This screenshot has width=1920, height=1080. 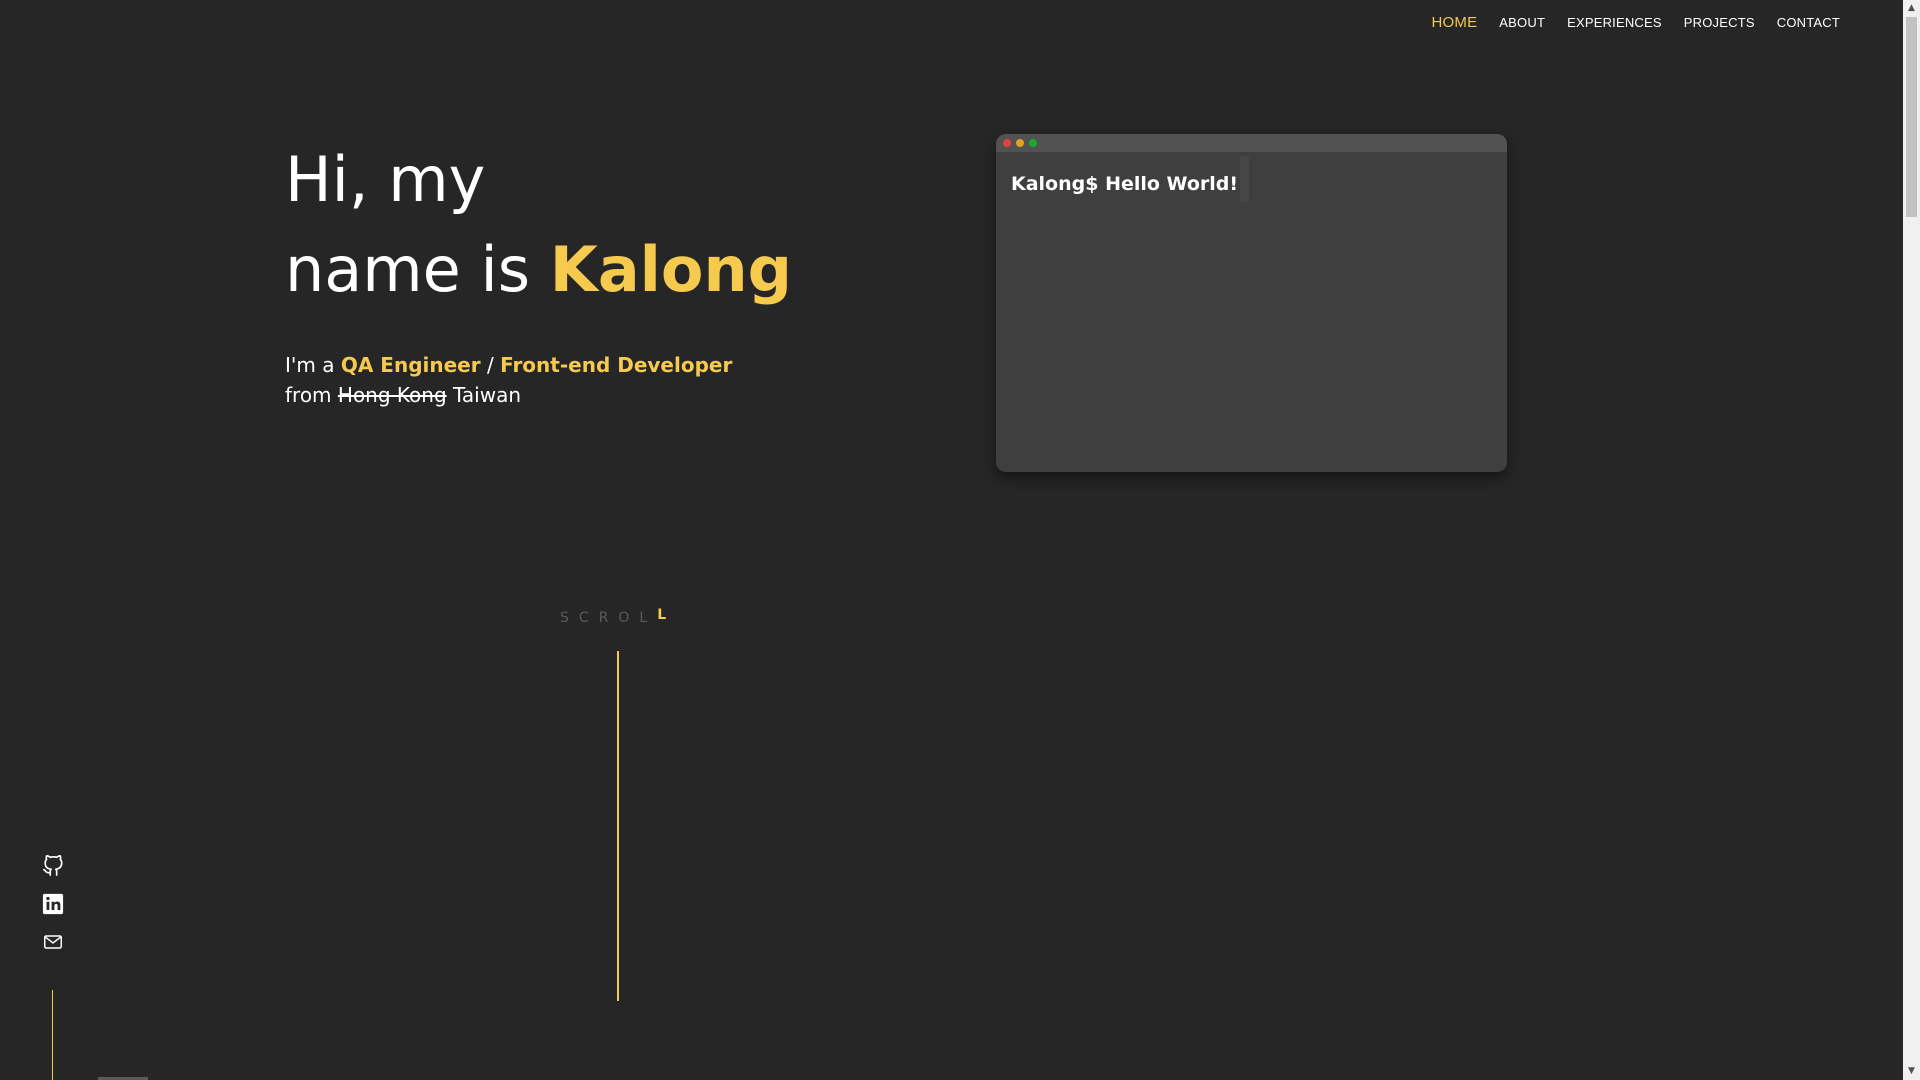 What do you see at coordinates (1719, 22) in the screenshot?
I see `nav-projects-link: PROJECTS` at bounding box center [1719, 22].